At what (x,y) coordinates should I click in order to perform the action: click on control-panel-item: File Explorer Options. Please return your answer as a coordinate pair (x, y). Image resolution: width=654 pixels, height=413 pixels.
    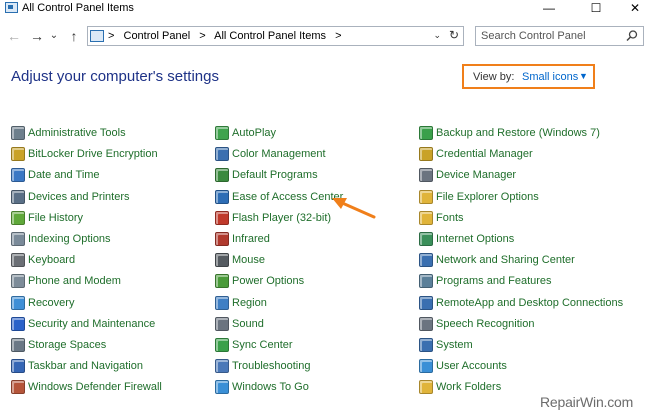
    Looking at the image, I should click on (479, 197).